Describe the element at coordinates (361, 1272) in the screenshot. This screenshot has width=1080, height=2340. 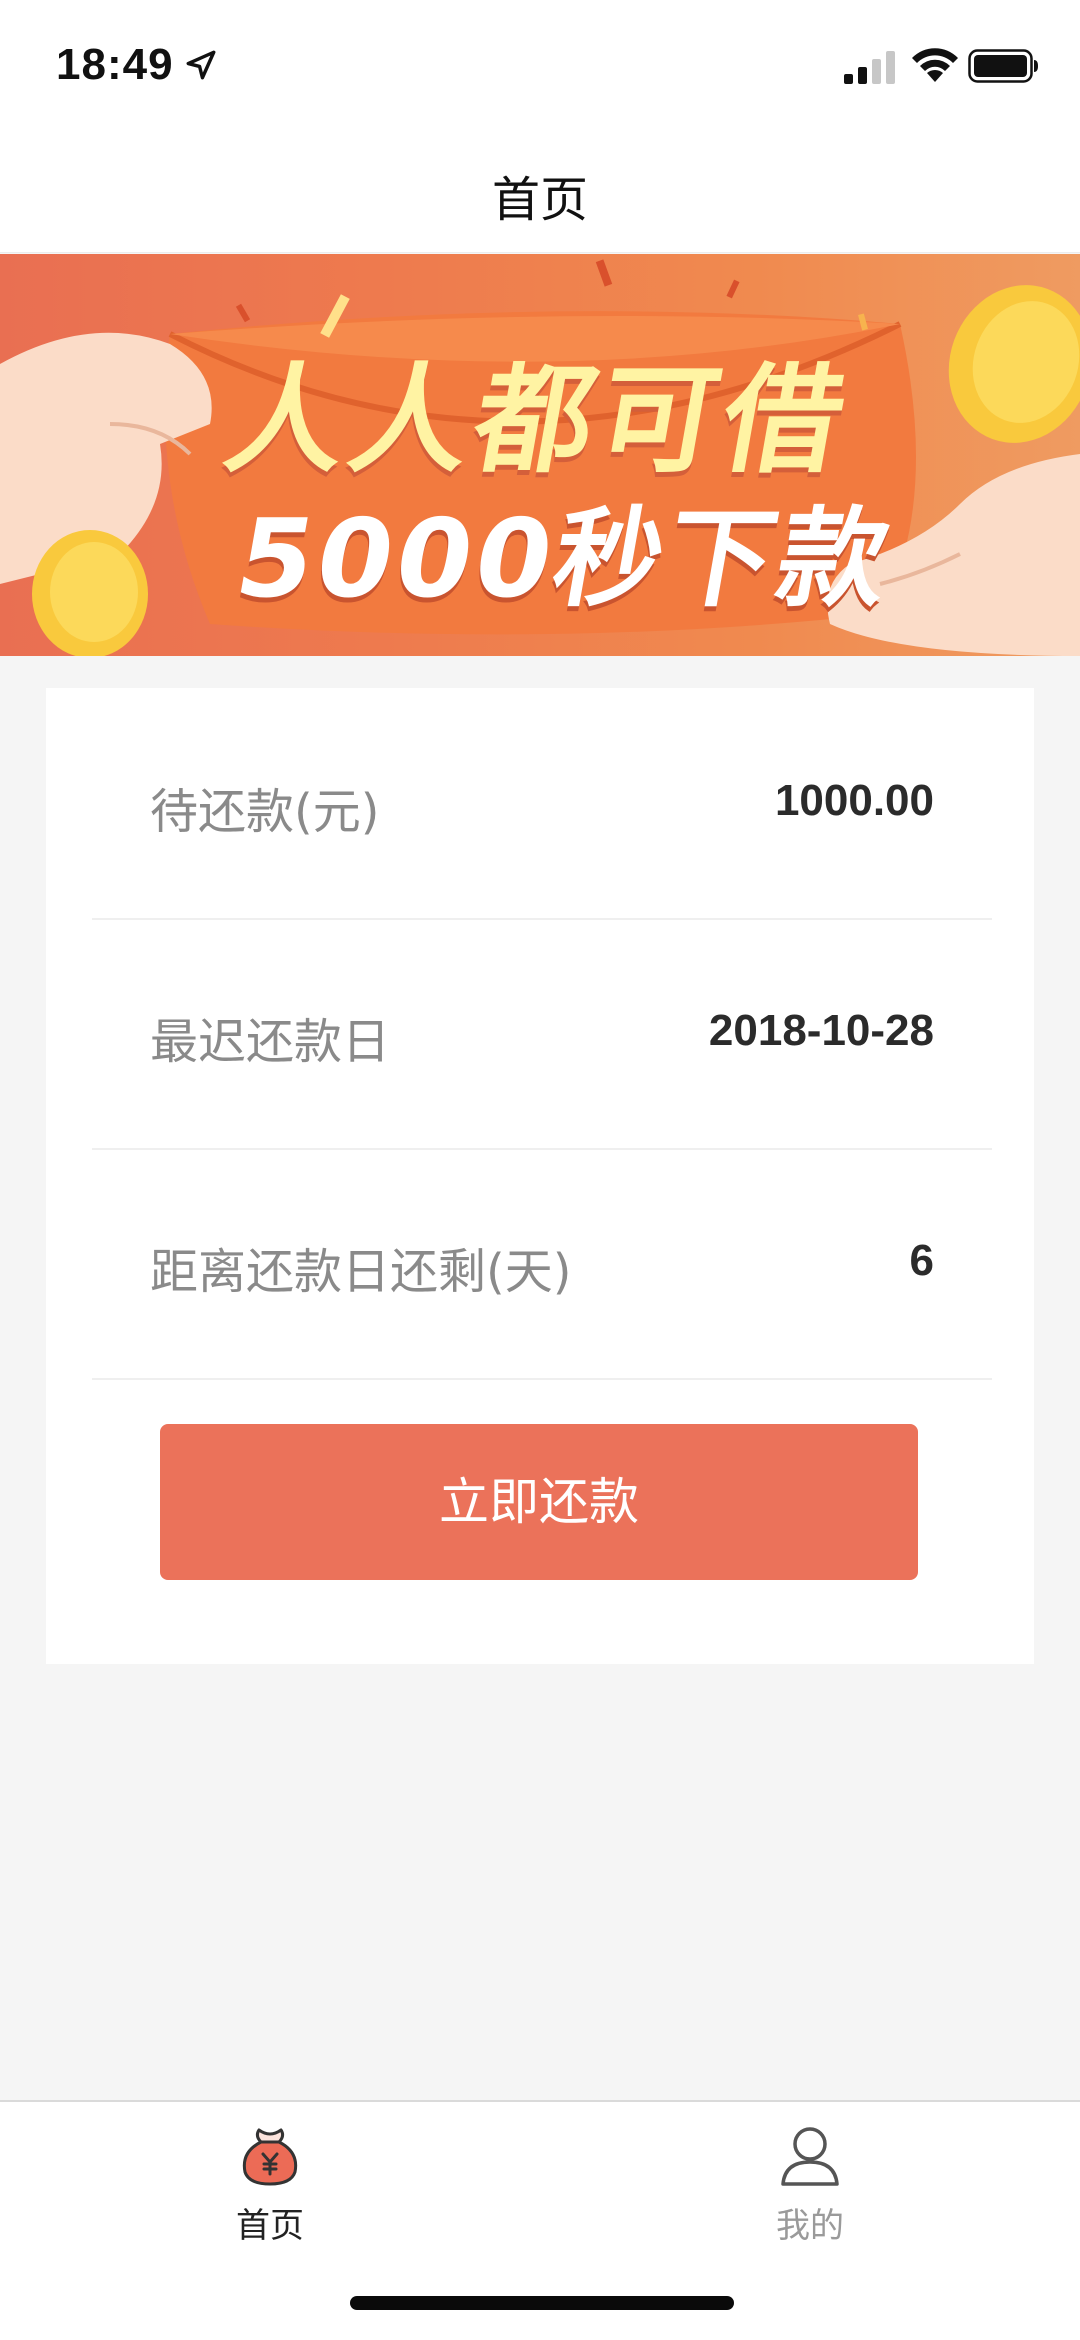
I see `days-remaining-label: 距离还款日还剩(天)` at that location.